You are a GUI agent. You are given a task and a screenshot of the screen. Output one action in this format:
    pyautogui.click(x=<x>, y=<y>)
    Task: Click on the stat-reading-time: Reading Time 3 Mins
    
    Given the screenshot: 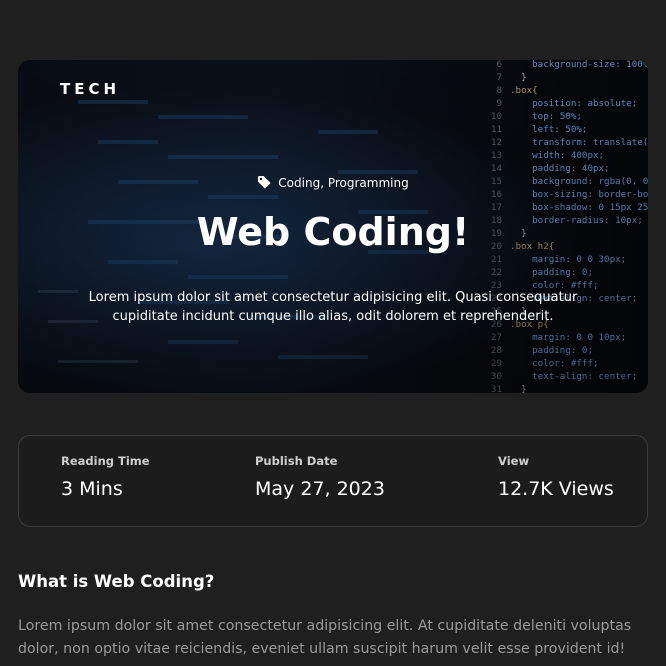 What is the action you would take?
    pyautogui.click(x=105, y=477)
    